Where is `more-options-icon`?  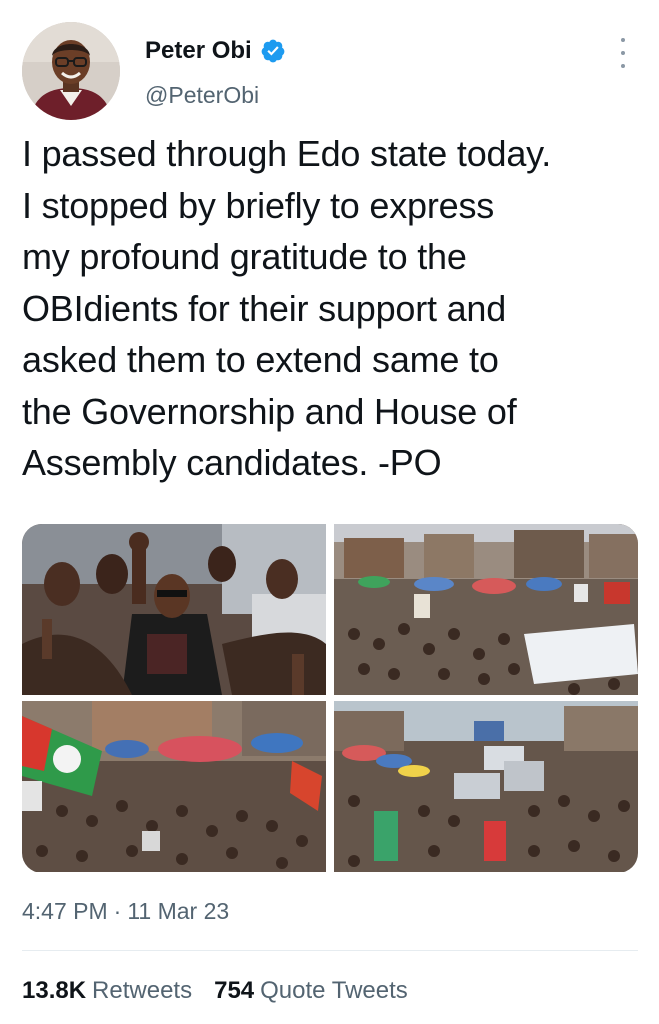
more-options-icon is located at coordinates (623, 53).